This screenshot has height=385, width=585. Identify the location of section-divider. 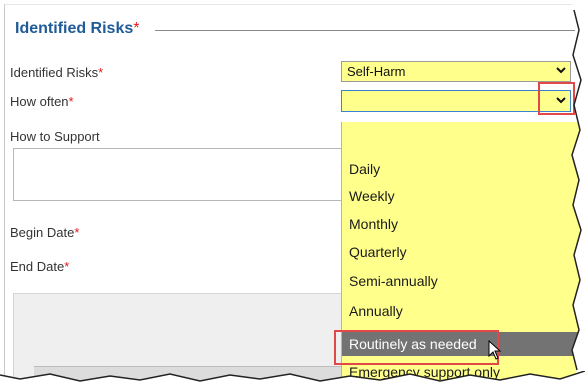
(365, 30).